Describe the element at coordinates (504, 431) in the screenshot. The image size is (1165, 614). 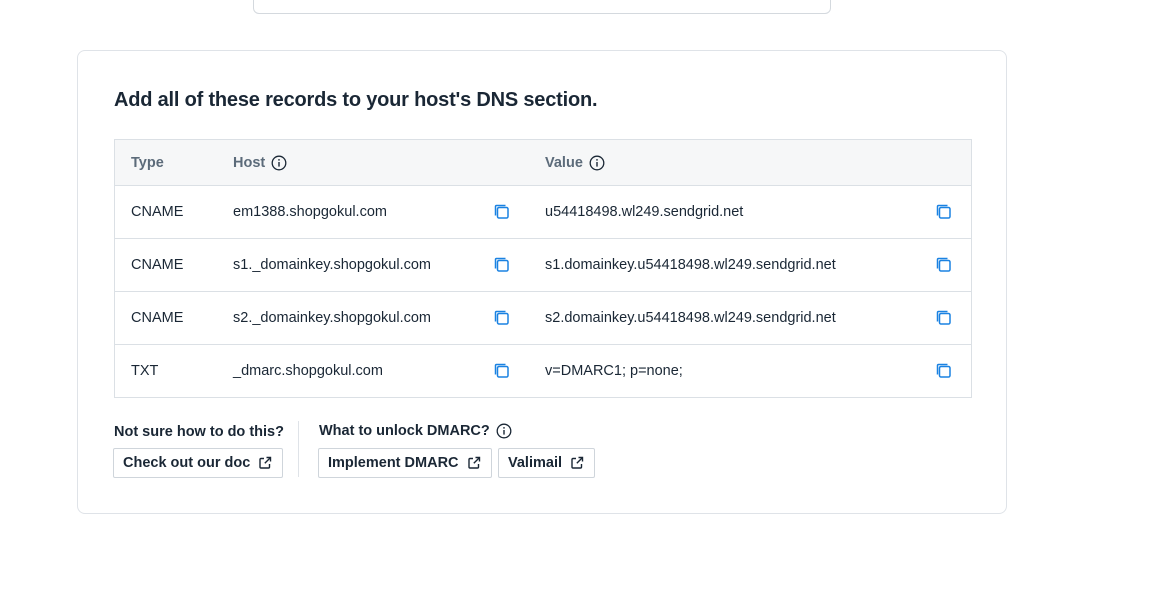
I see `dmarc-info-icon` at that location.